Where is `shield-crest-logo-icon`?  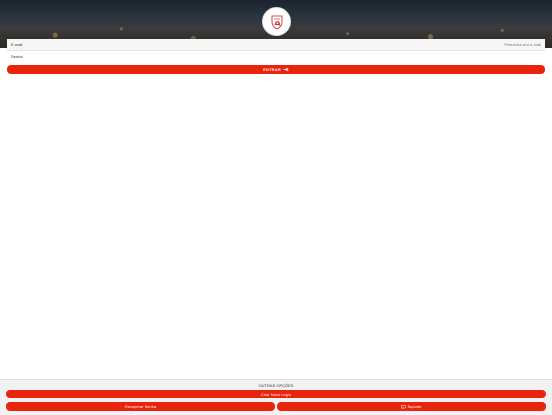
shield-crest-logo-icon is located at coordinates (276, 22).